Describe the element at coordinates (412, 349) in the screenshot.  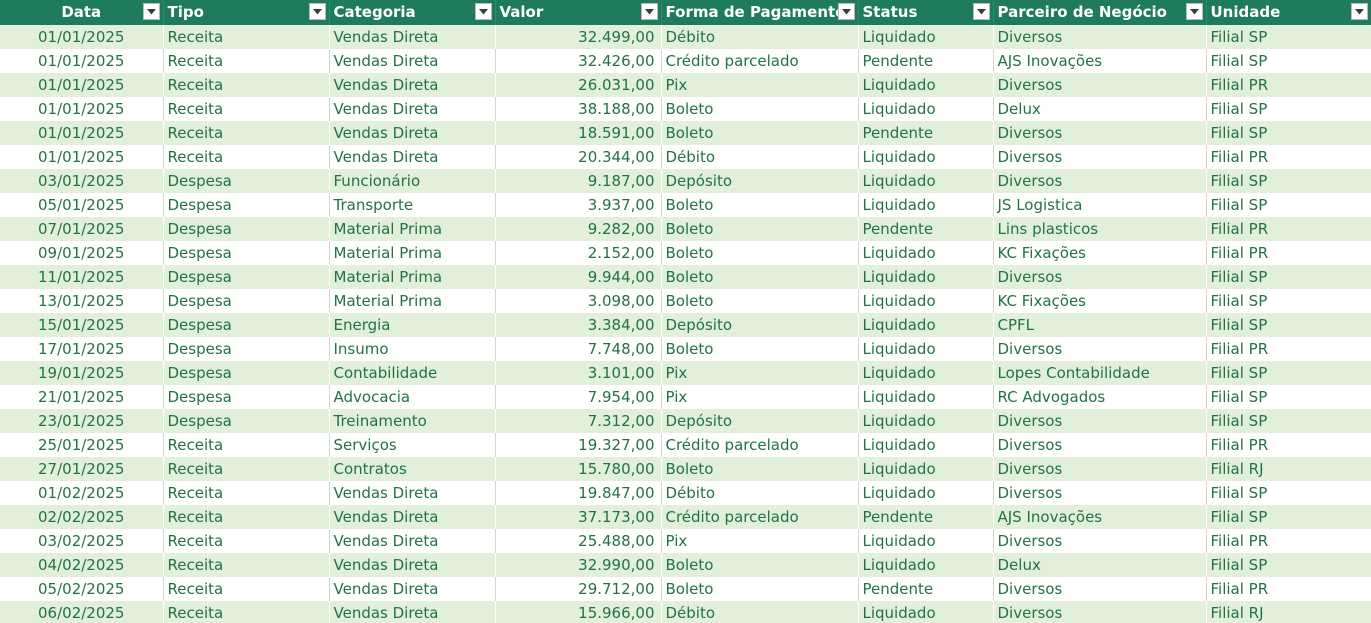
I see `cell-categoria: Insumo` at that location.